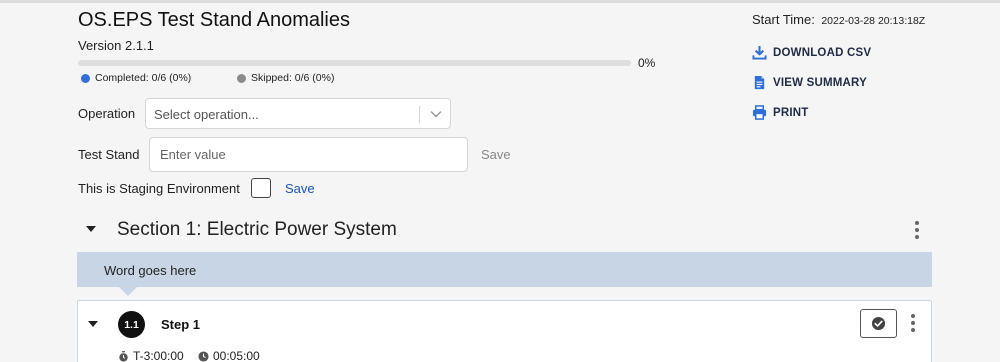  What do you see at coordinates (116, 45) in the screenshot?
I see `version-label: Version 2.1.1` at bounding box center [116, 45].